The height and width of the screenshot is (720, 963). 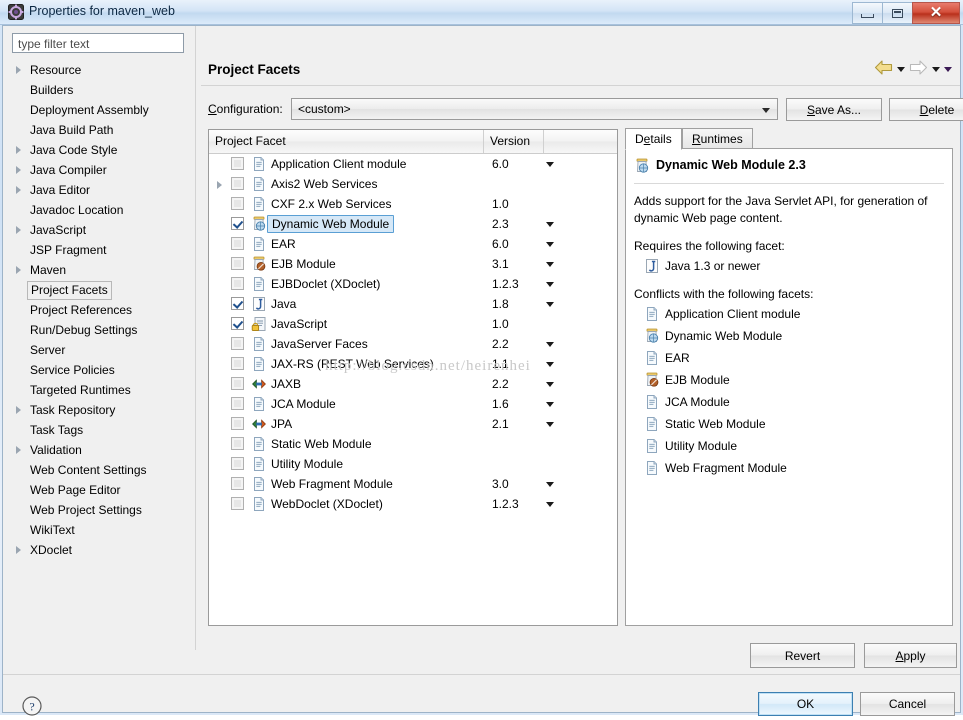 I want to click on table-row: Application Client module 6.0, so click(x=413, y=164).